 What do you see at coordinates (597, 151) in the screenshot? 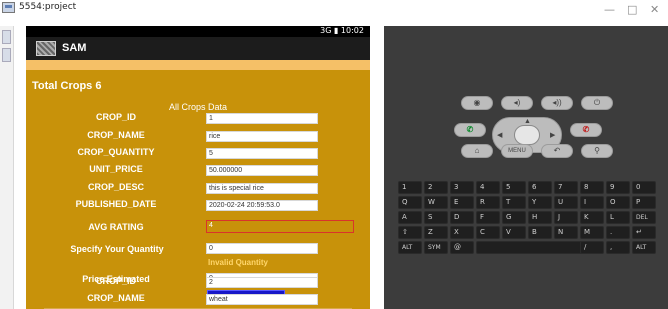
I see `search-button: ⚲` at bounding box center [597, 151].